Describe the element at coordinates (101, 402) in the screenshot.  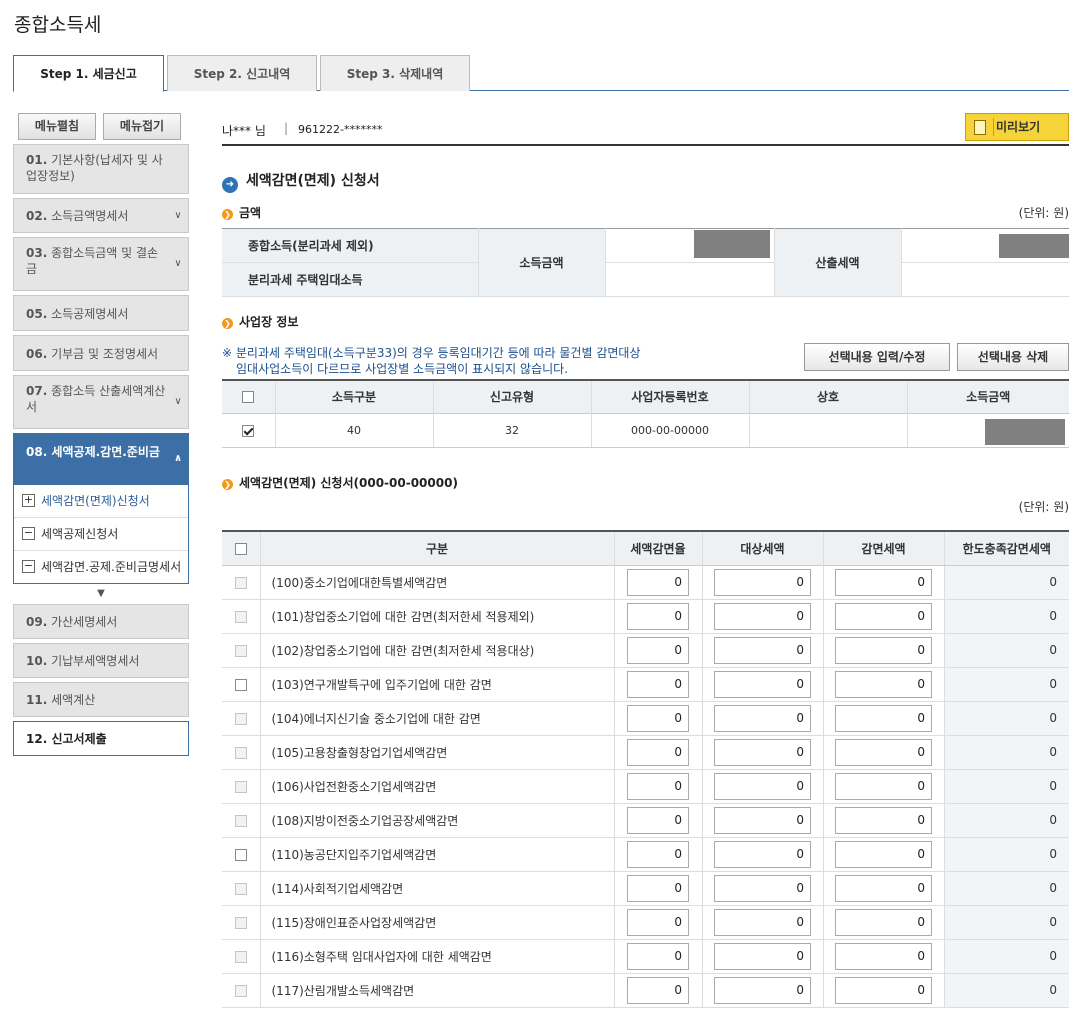
I see `sidebar-item-tax-calc: 07. 종합소득 산출세액계산서 ∨` at that location.